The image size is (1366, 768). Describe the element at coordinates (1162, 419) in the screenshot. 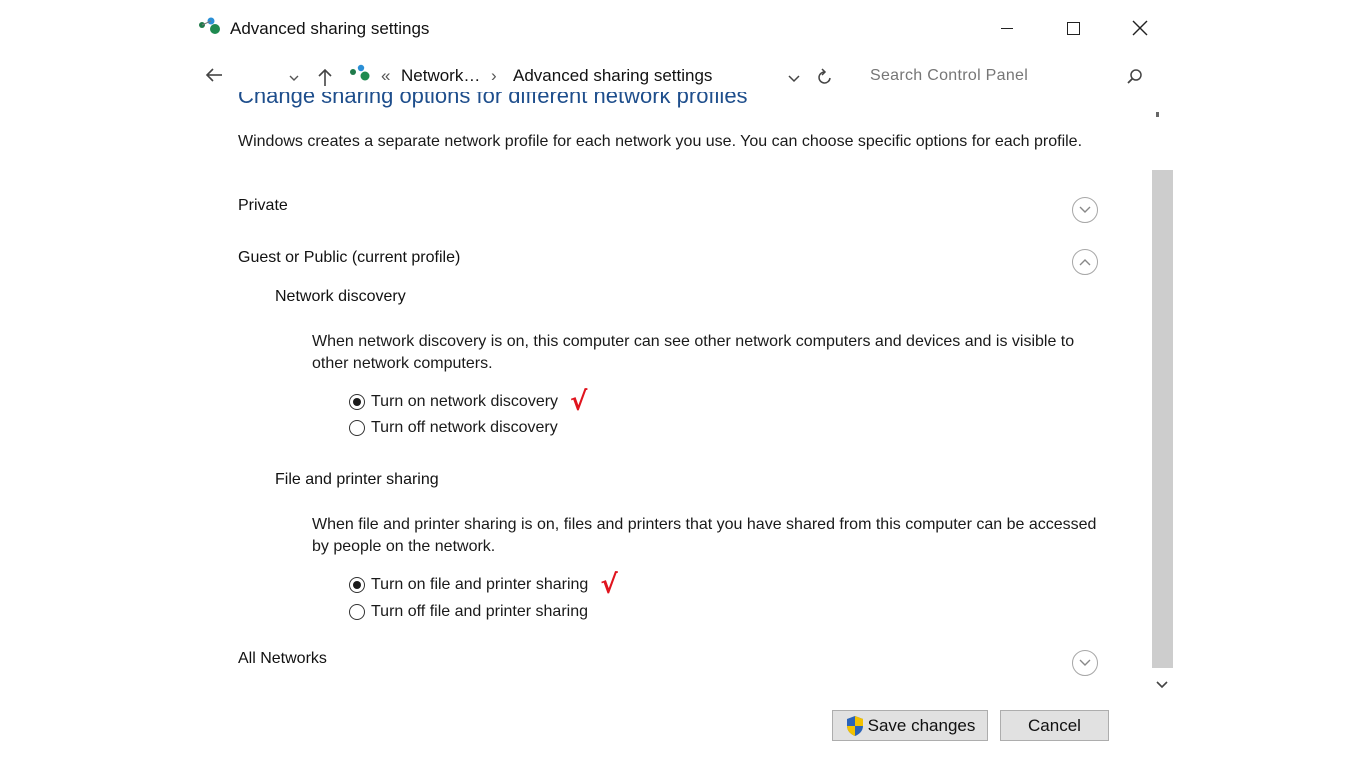

I see `scrollbar-thumb` at that location.